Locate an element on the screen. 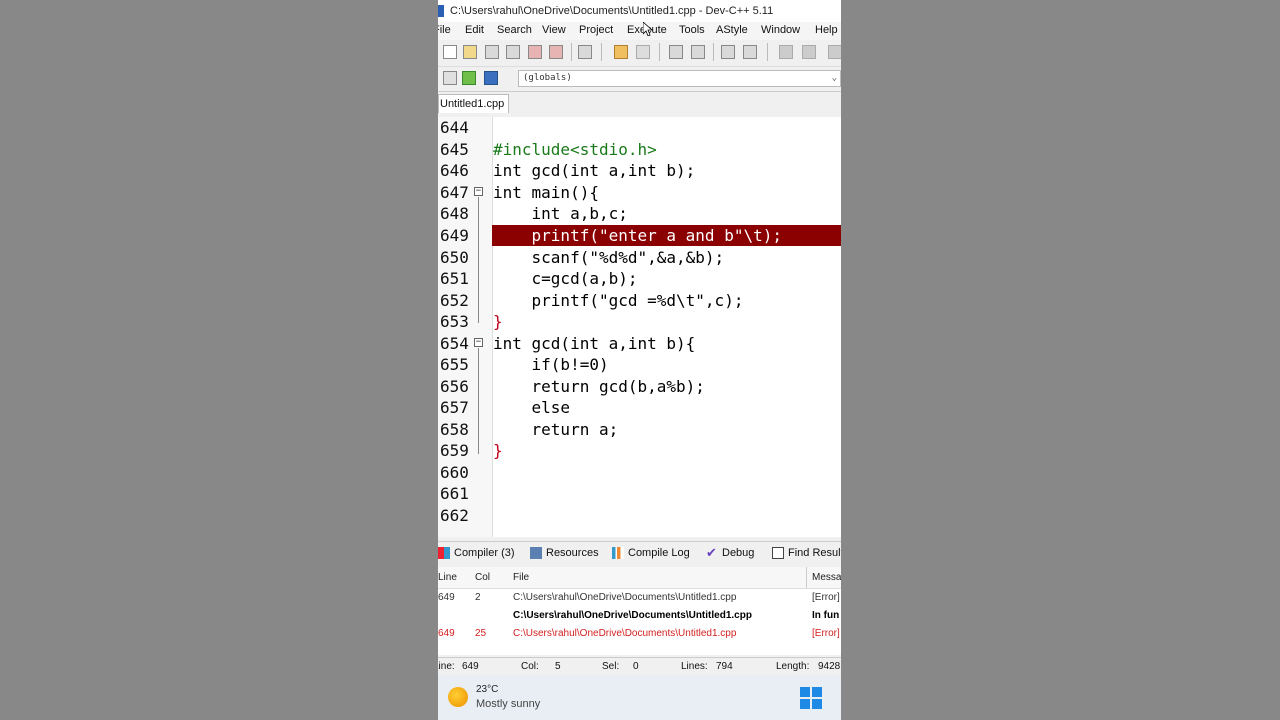 The image size is (1280, 720). code-line: 647− int main(){ is located at coordinates (639, 193).